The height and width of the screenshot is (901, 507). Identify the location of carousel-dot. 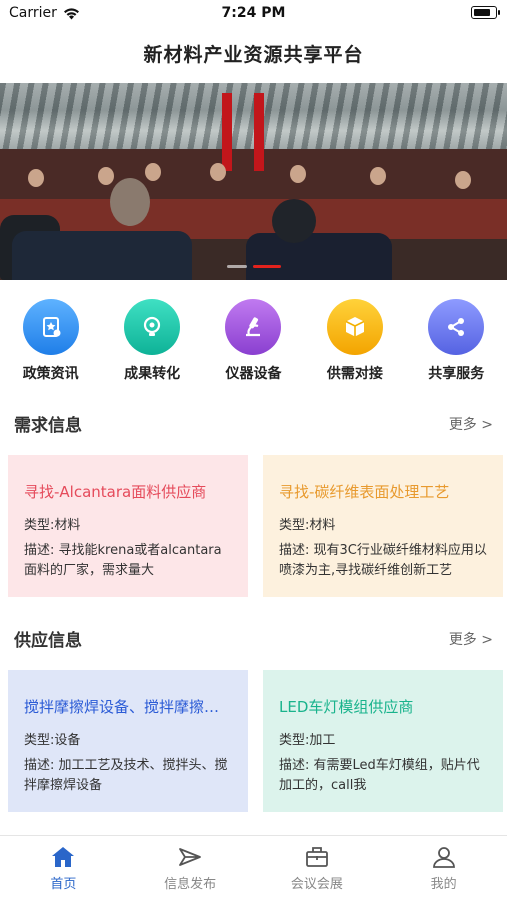
(236, 266).